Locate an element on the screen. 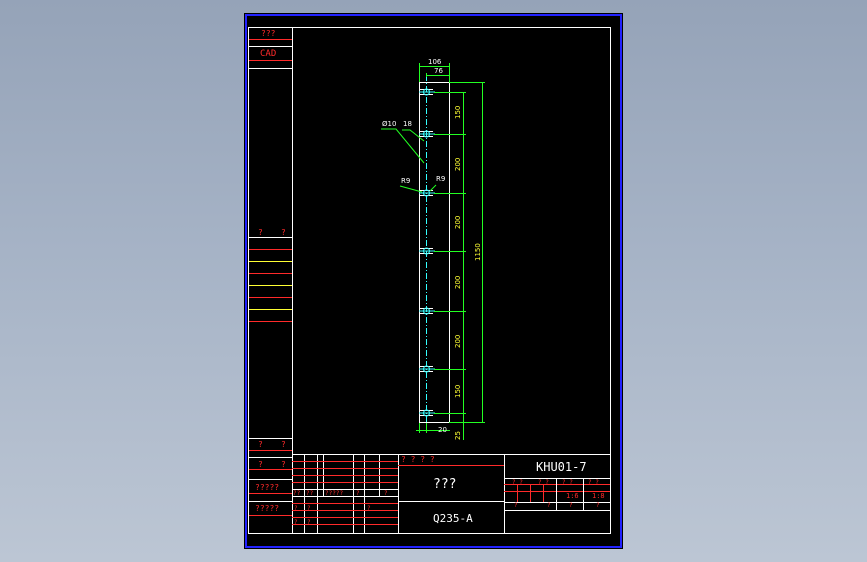  strip-row-1b: ? is located at coordinates (283, 444).